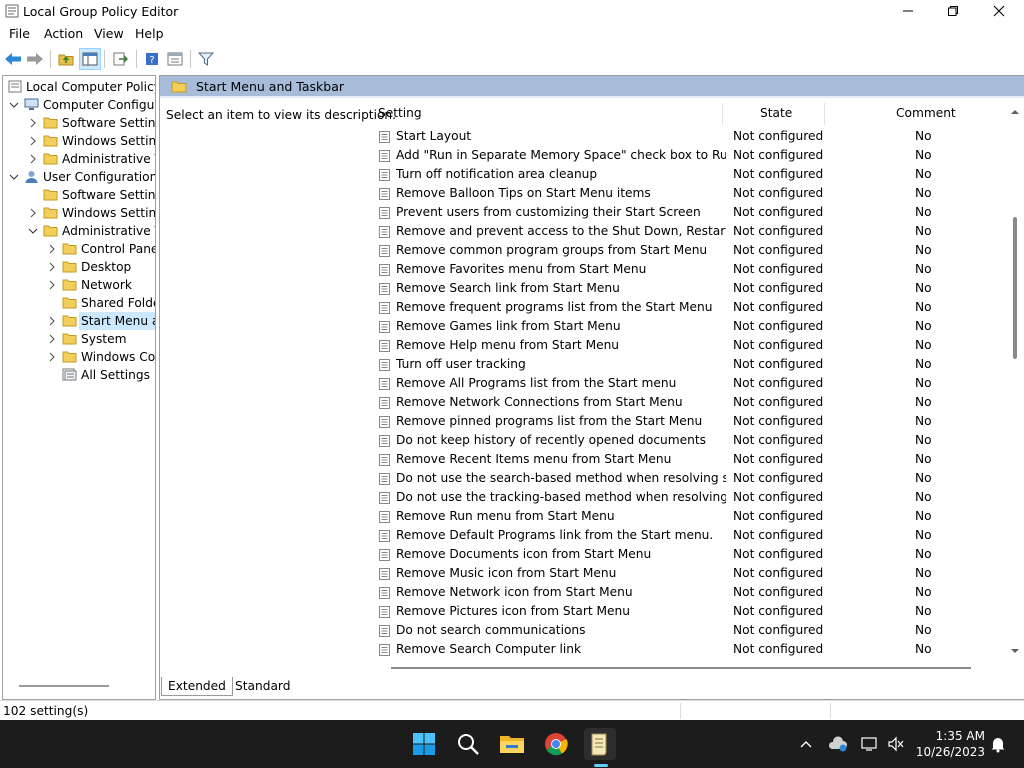 Image resolution: width=1024 pixels, height=768 pixels. Describe the element at coordinates (926, 113) in the screenshot. I see `column-comment: Comment` at that location.